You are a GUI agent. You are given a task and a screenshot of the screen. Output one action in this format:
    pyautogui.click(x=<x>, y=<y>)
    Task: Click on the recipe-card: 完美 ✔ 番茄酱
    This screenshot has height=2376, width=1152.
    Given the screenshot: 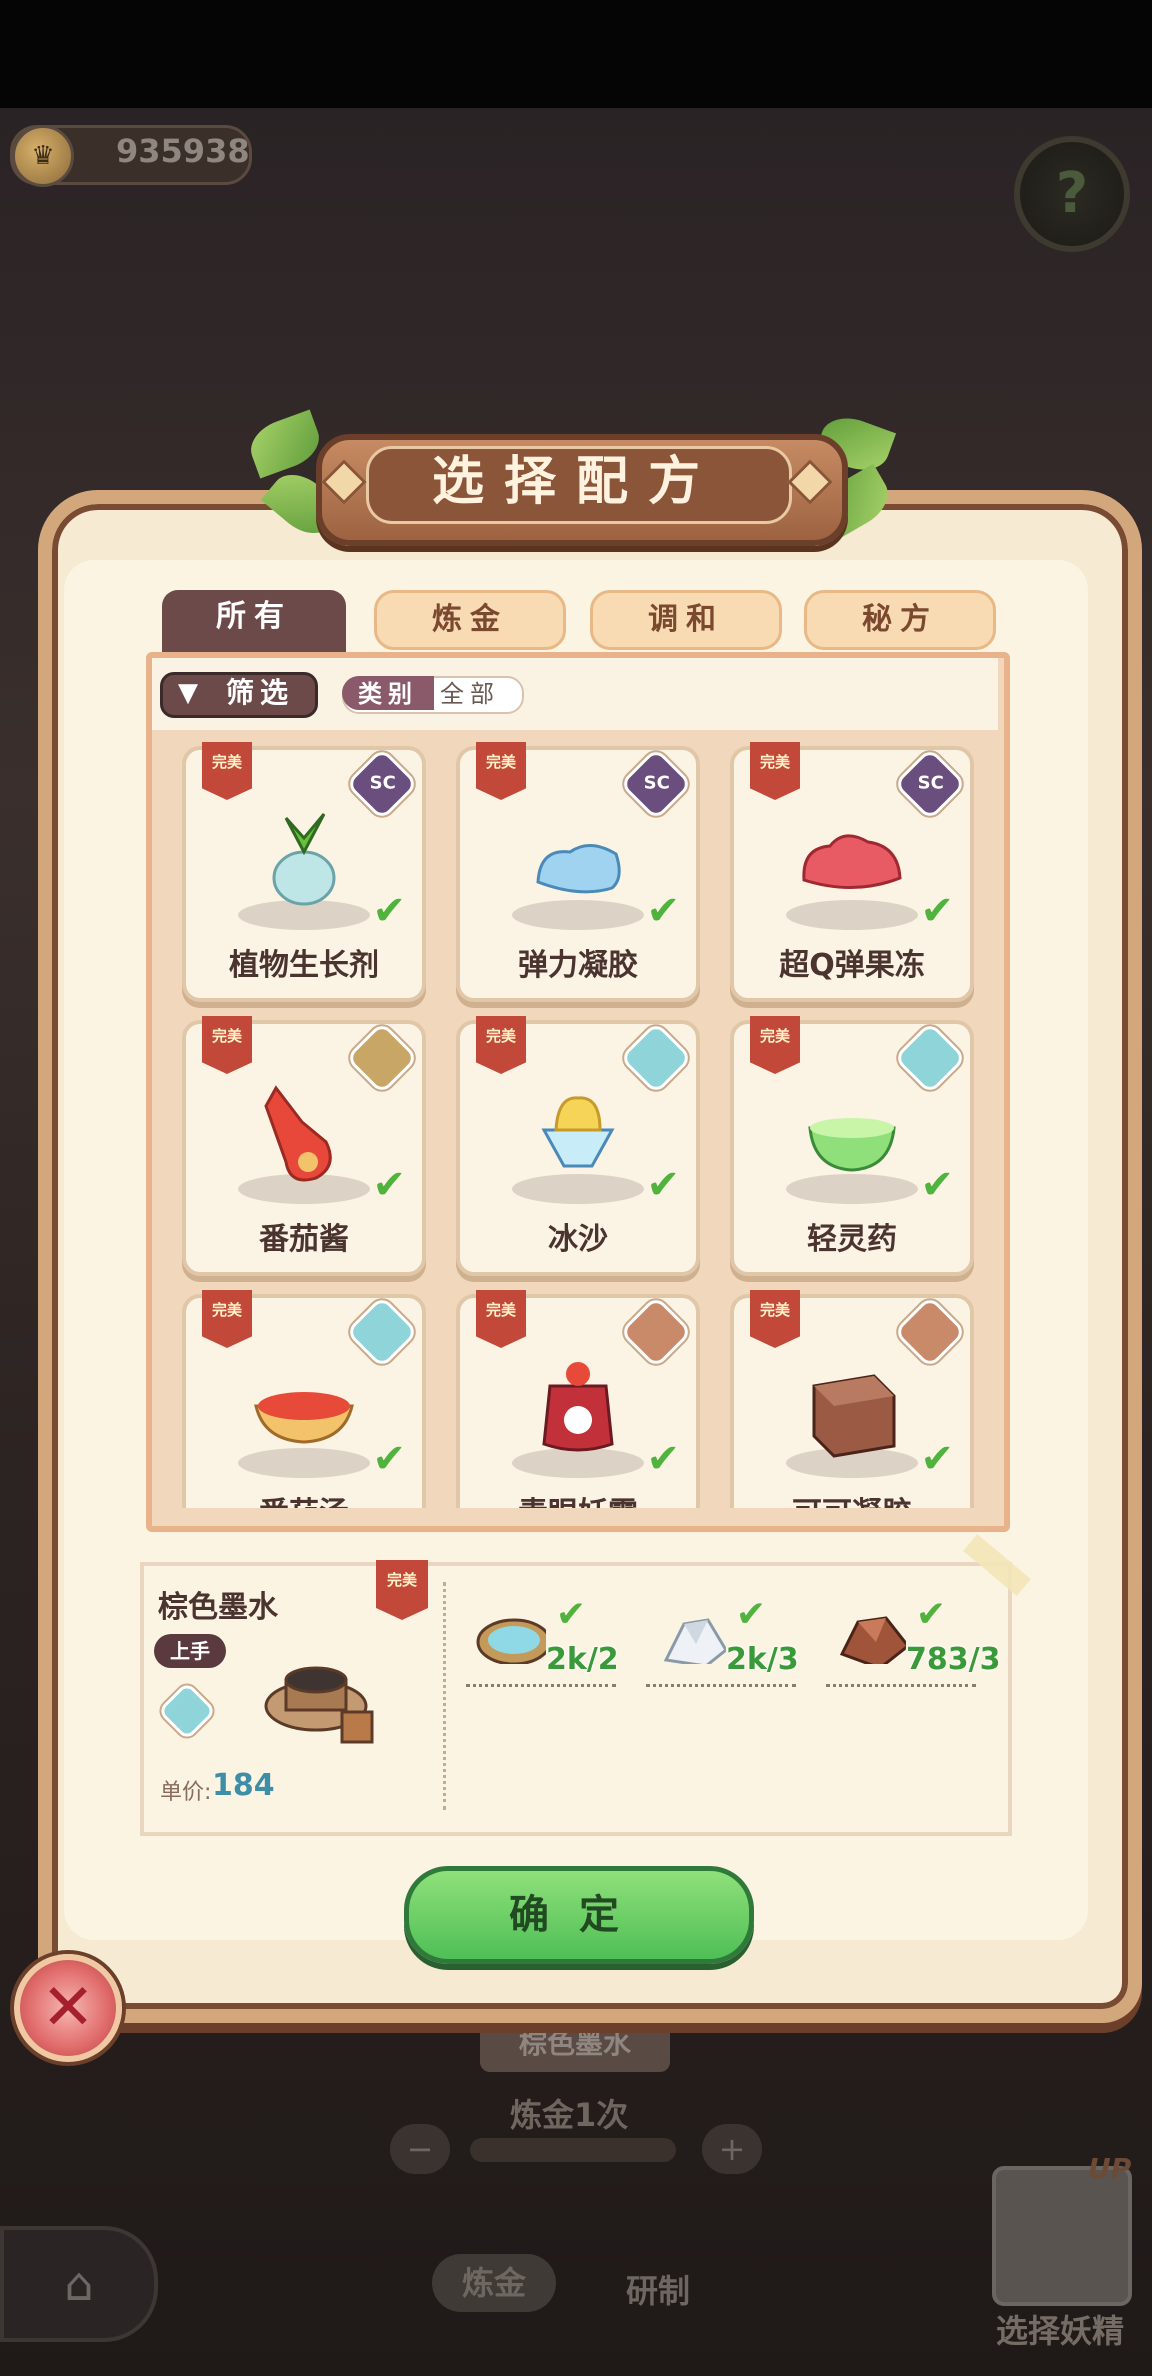 What is the action you would take?
    pyautogui.click(x=304, y=1146)
    